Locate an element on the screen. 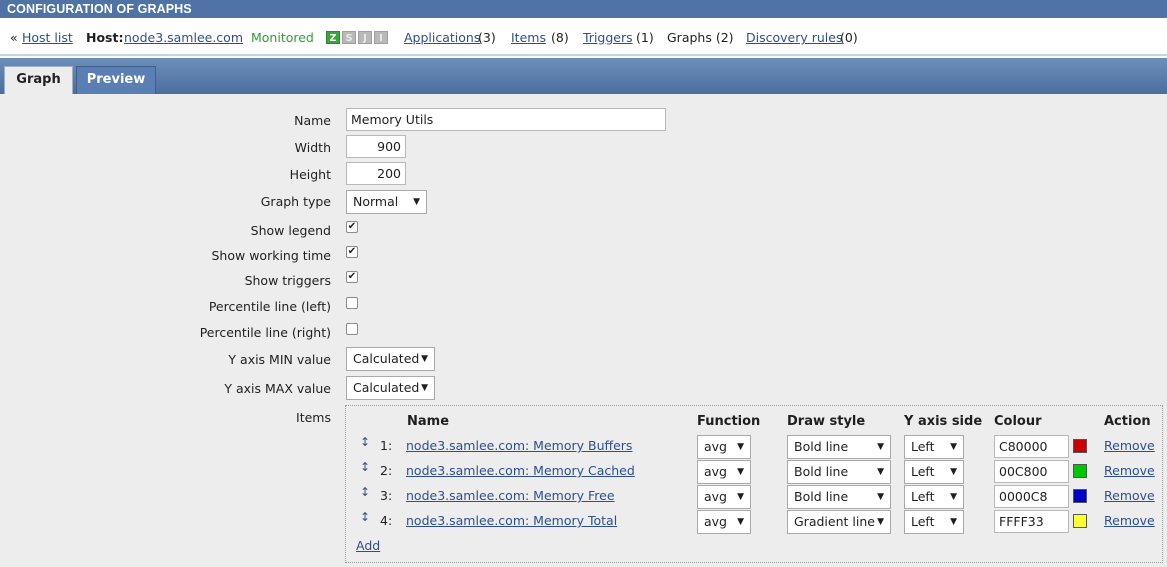  discovery-count: (0) is located at coordinates (849, 37).